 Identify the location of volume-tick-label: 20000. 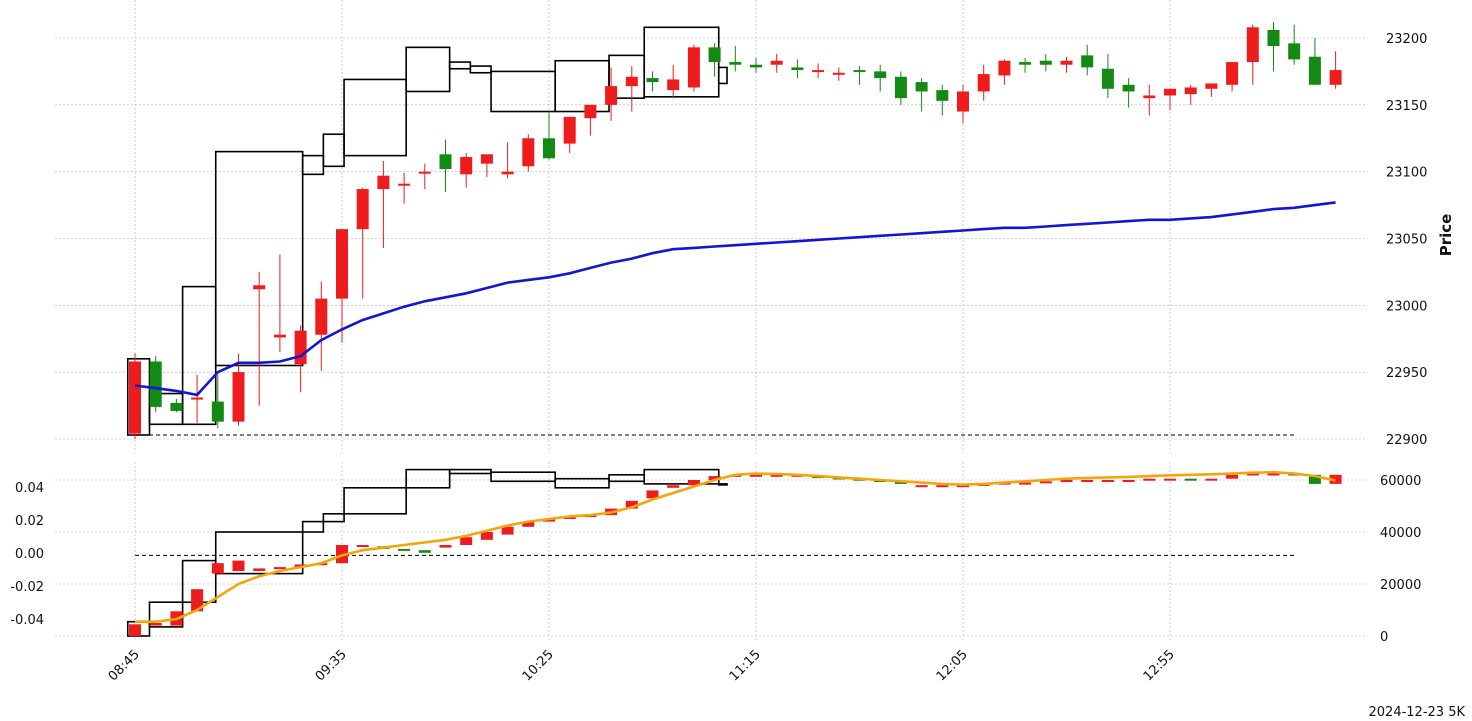
(1400, 585).